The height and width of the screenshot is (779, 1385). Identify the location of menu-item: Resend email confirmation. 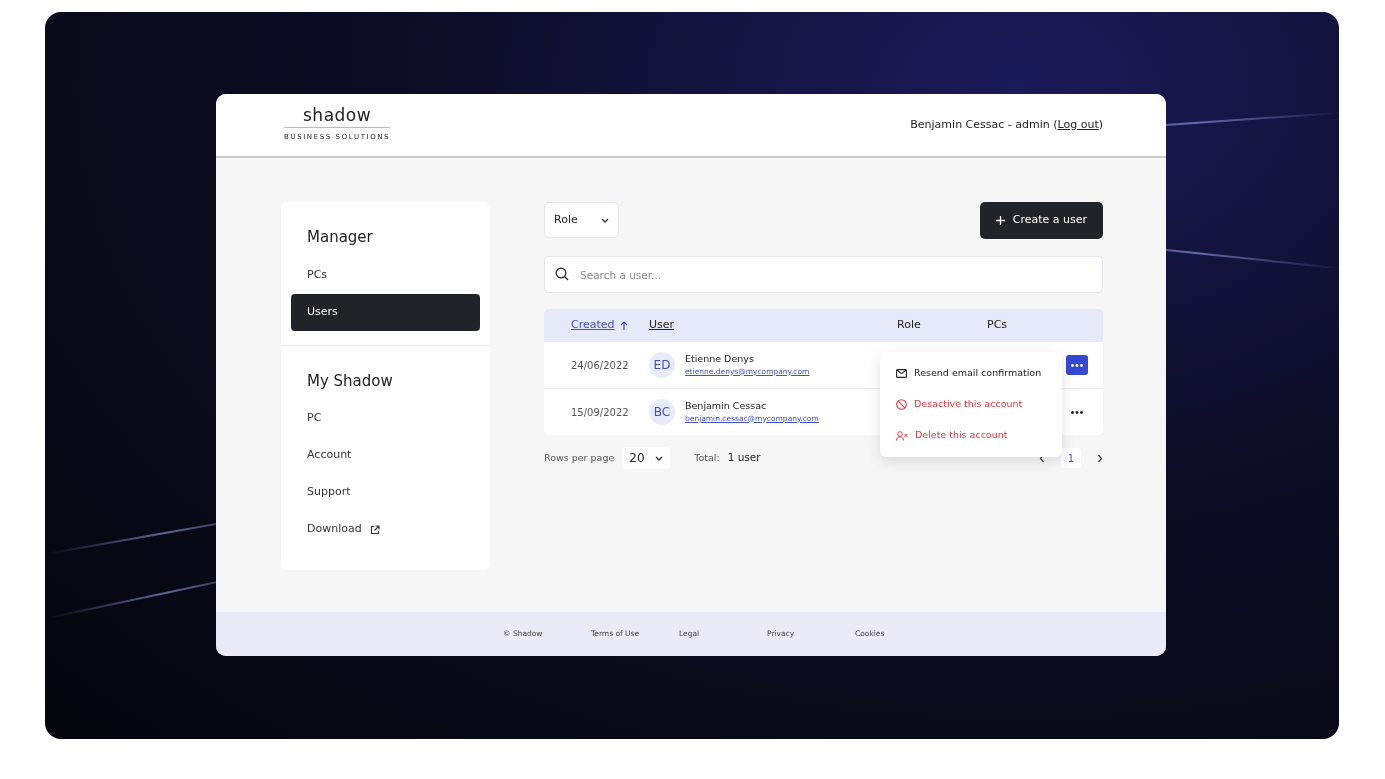
(971, 373).